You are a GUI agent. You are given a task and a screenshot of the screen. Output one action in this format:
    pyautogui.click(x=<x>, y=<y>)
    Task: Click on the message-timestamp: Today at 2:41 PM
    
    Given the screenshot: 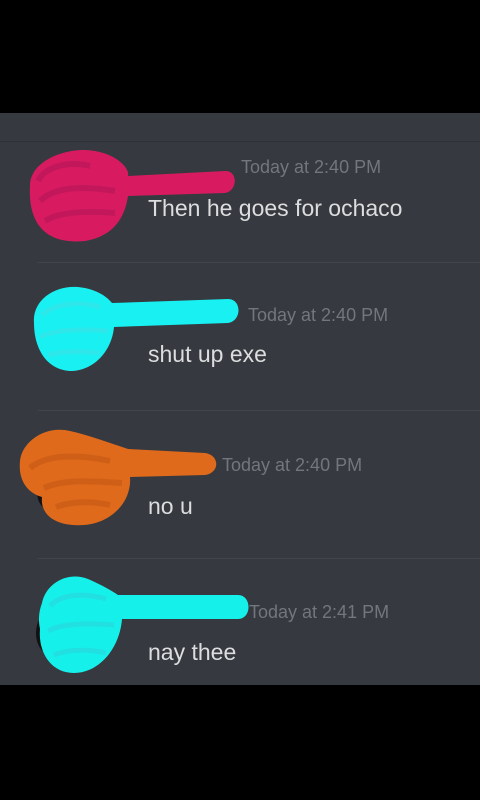 What is the action you would take?
    pyautogui.click(x=319, y=612)
    